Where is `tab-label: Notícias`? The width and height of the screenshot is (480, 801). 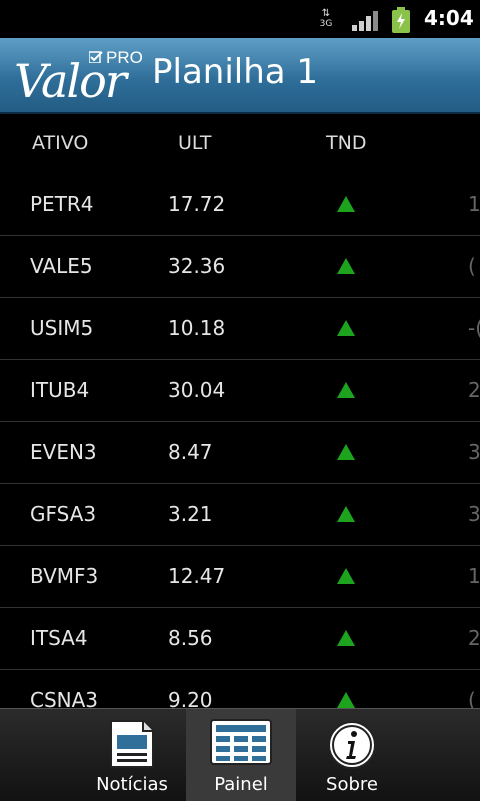
tab-label: Notícias is located at coordinates (132, 784).